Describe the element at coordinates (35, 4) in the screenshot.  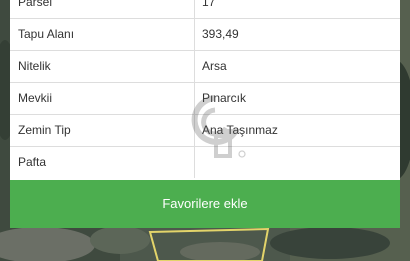
I see `detail-label: Parsel` at that location.